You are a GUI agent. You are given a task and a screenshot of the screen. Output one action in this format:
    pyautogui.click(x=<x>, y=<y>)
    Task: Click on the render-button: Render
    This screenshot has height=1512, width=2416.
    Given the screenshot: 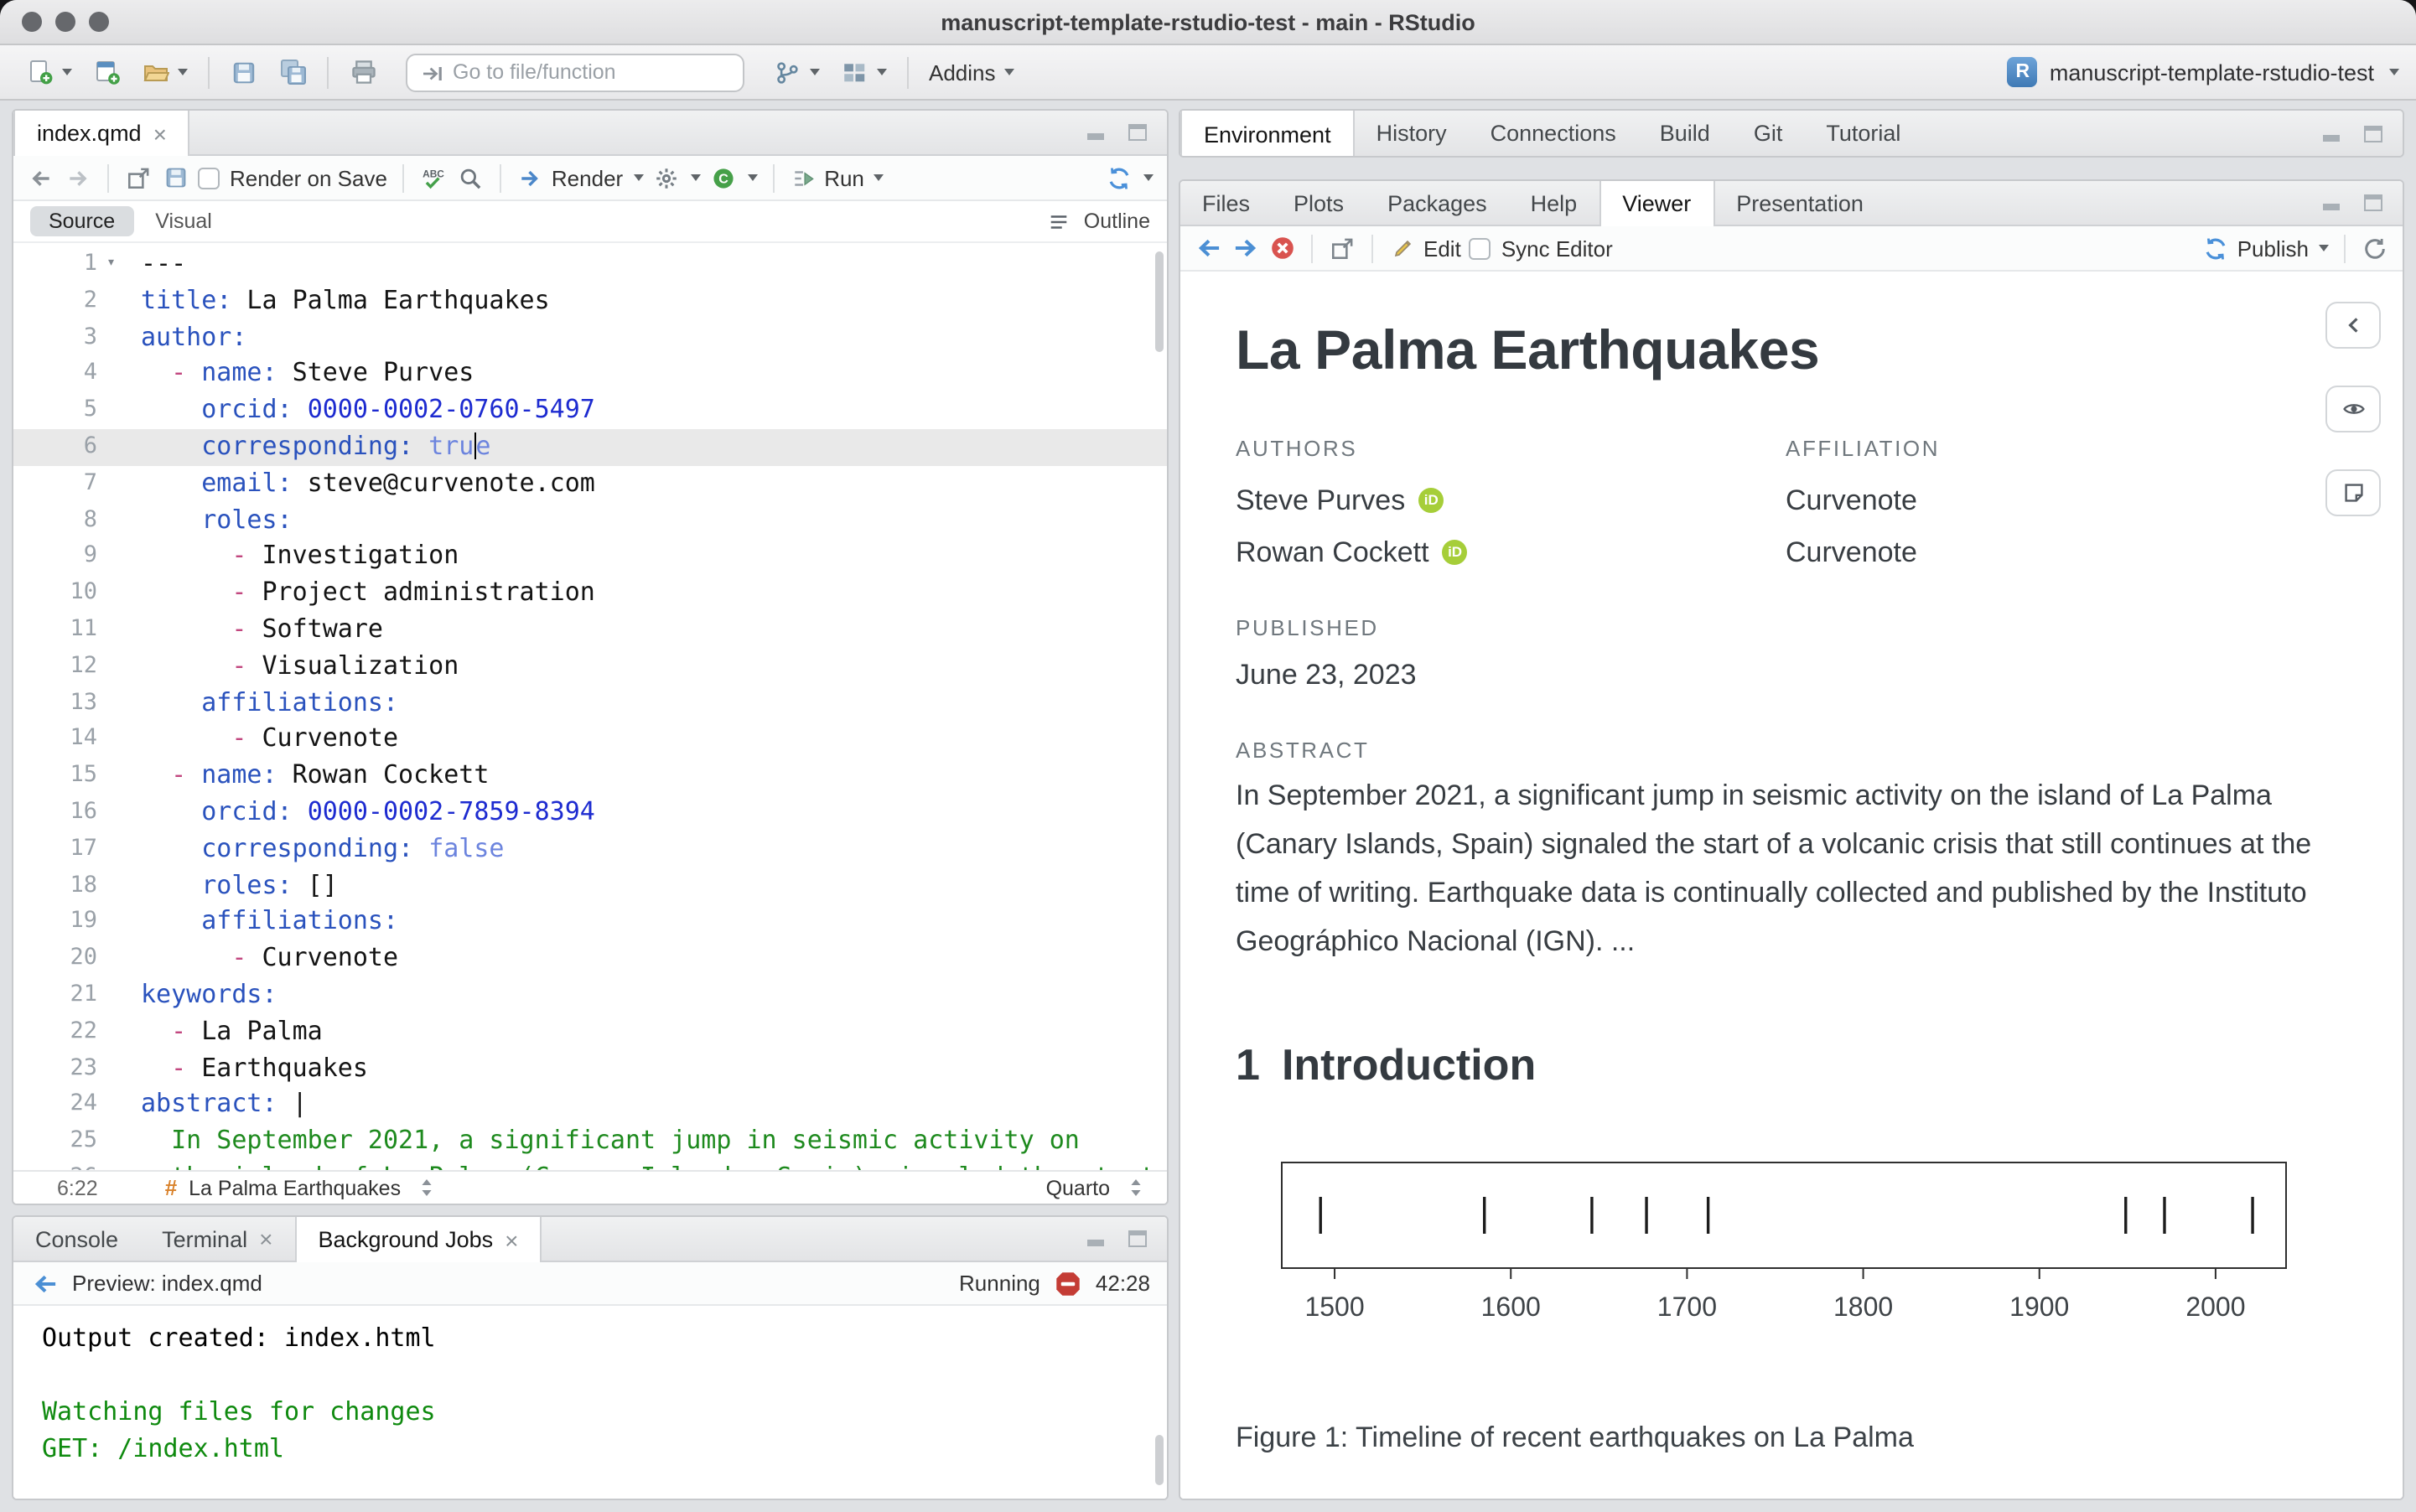 What is the action you would take?
    pyautogui.click(x=580, y=177)
    